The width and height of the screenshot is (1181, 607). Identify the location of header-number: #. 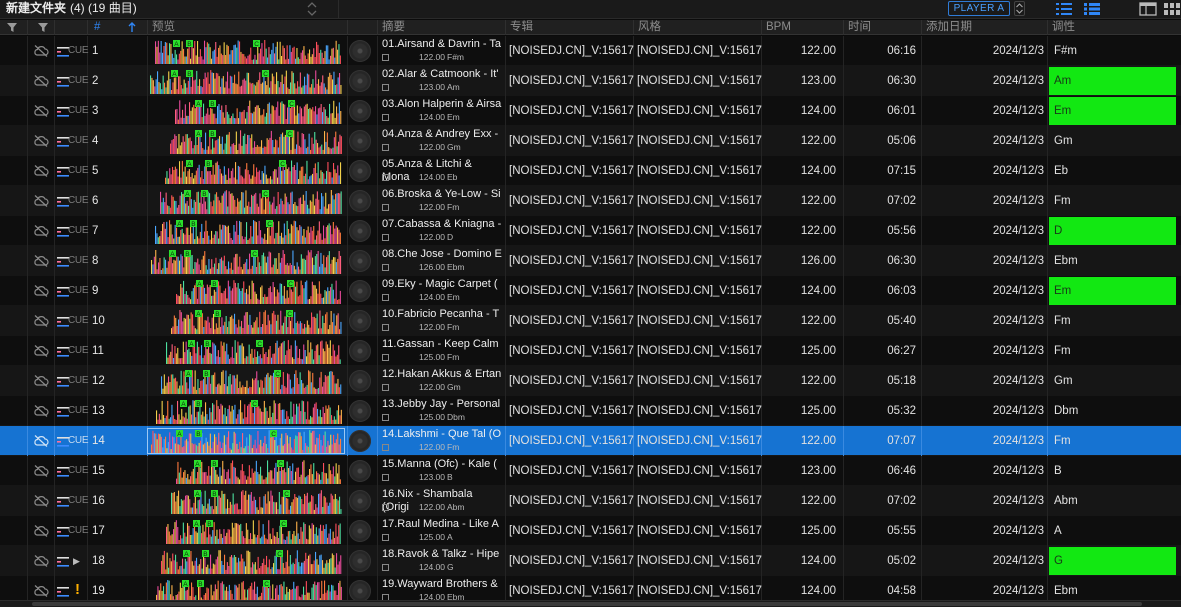
(117, 27).